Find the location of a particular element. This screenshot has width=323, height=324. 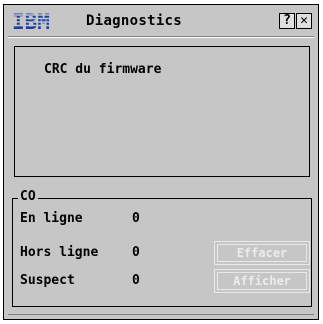

suspect-value: 0 is located at coordinates (136, 280).